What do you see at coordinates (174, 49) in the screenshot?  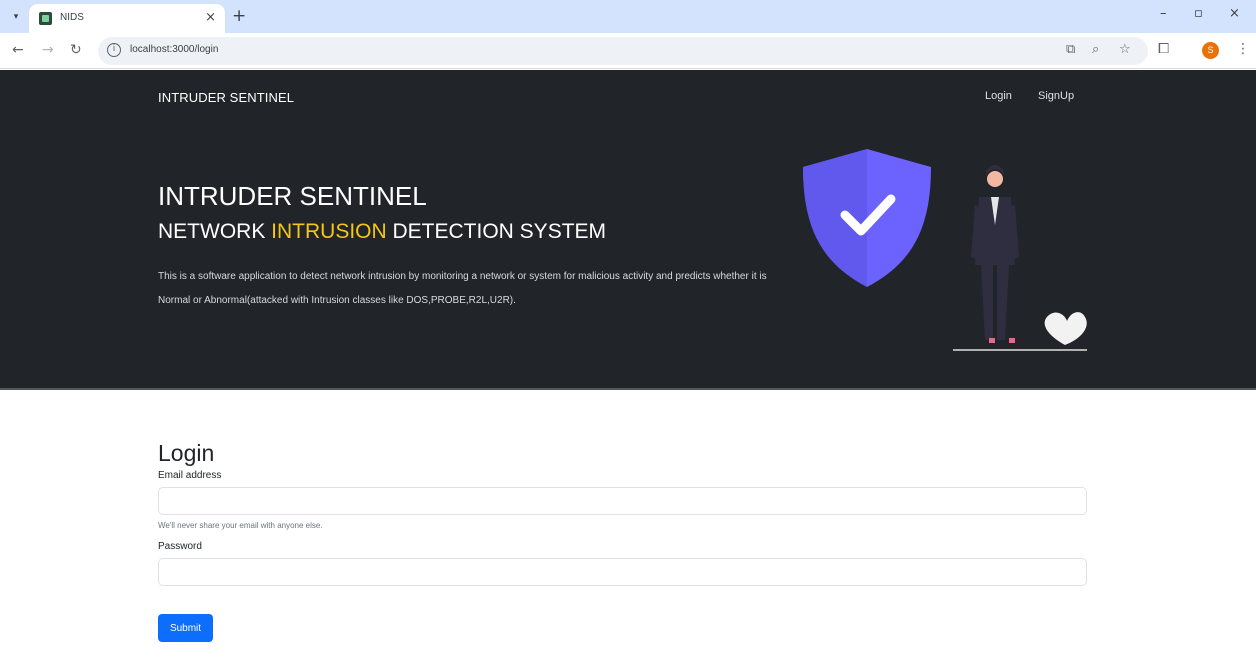 I see `address-url: localhost:3000/login` at bounding box center [174, 49].